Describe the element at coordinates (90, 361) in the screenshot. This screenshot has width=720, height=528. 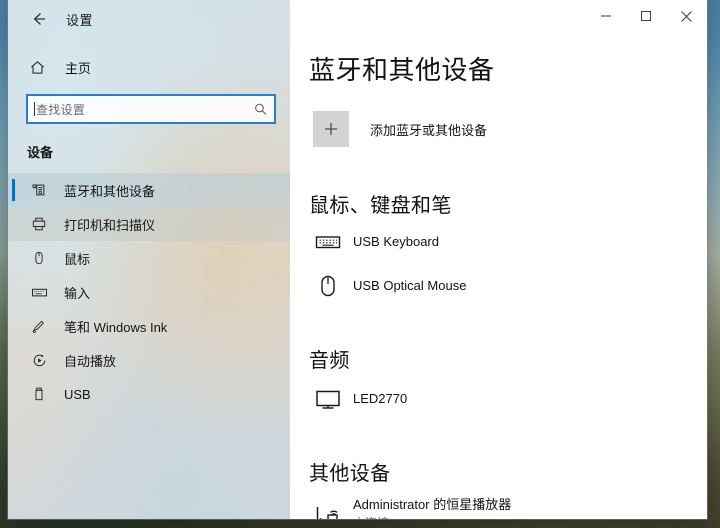
I see `sidebar-item-autoplay-label: 自动播放` at that location.